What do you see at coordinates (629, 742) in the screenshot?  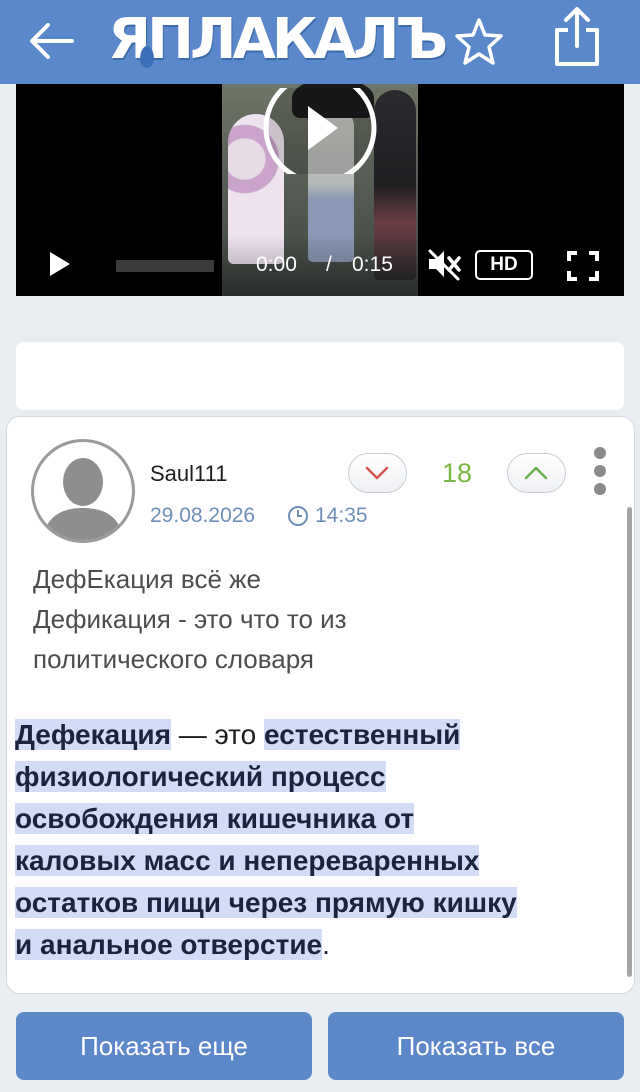 I see `scrollbar` at bounding box center [629, 742].